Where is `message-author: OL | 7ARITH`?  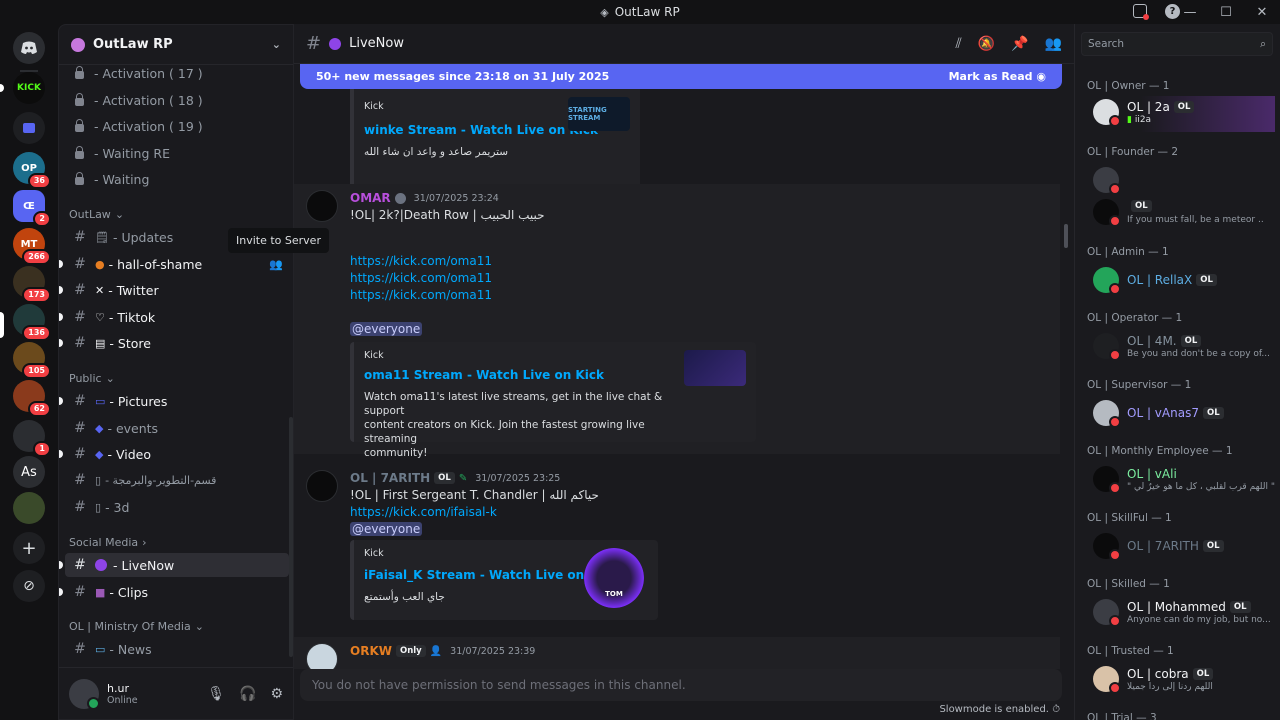
message-author: OL | 7ARITH is located at coordinates (390, 478).